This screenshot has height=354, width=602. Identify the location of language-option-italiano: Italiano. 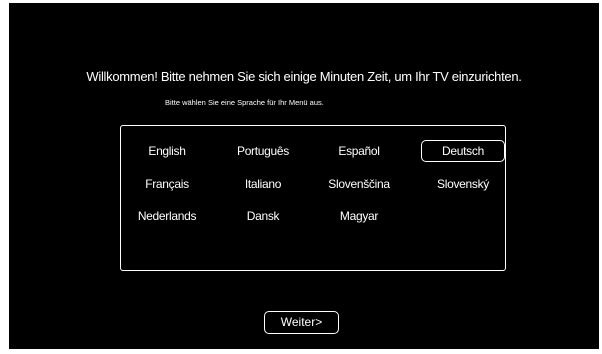
(263, 184).